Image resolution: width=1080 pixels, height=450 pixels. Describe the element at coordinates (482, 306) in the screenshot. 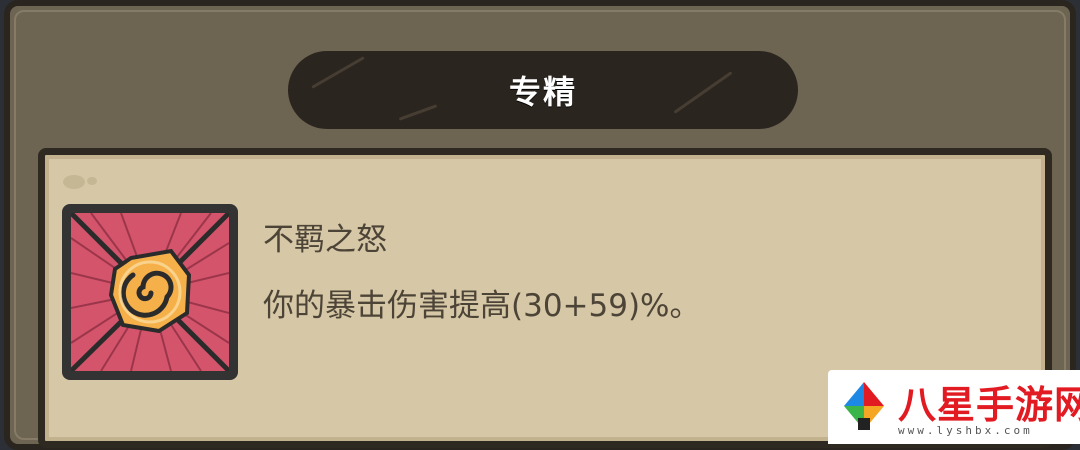

I see `skill-description: 你的暴击伤害提高(30+59)%。` at that location.